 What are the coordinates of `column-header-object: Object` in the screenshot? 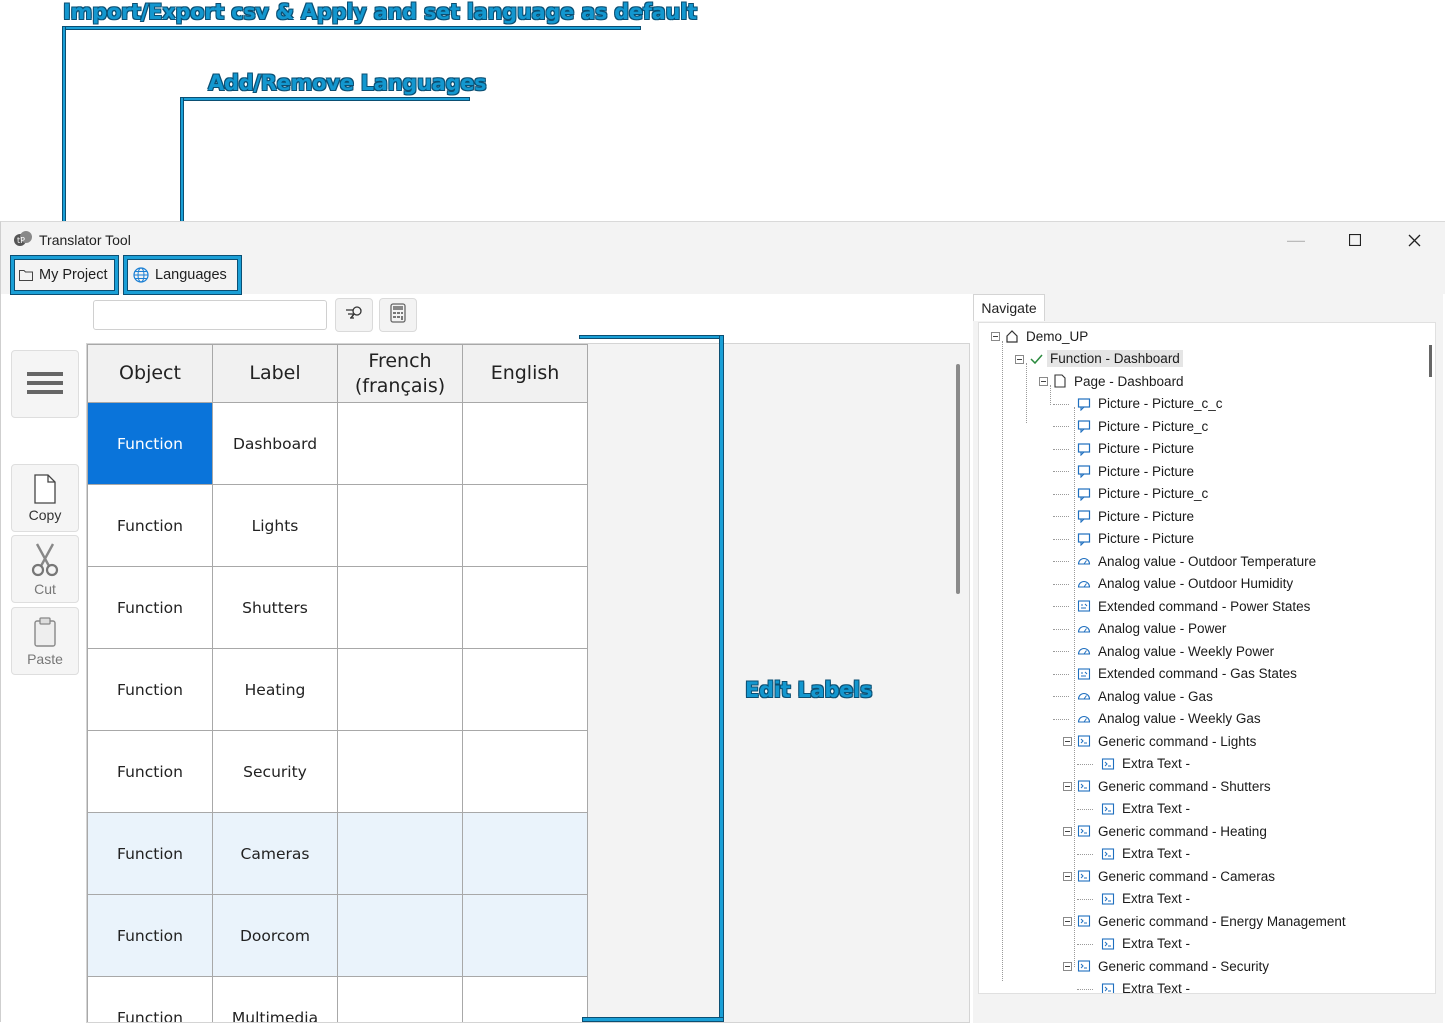 It's located at (150, 374).